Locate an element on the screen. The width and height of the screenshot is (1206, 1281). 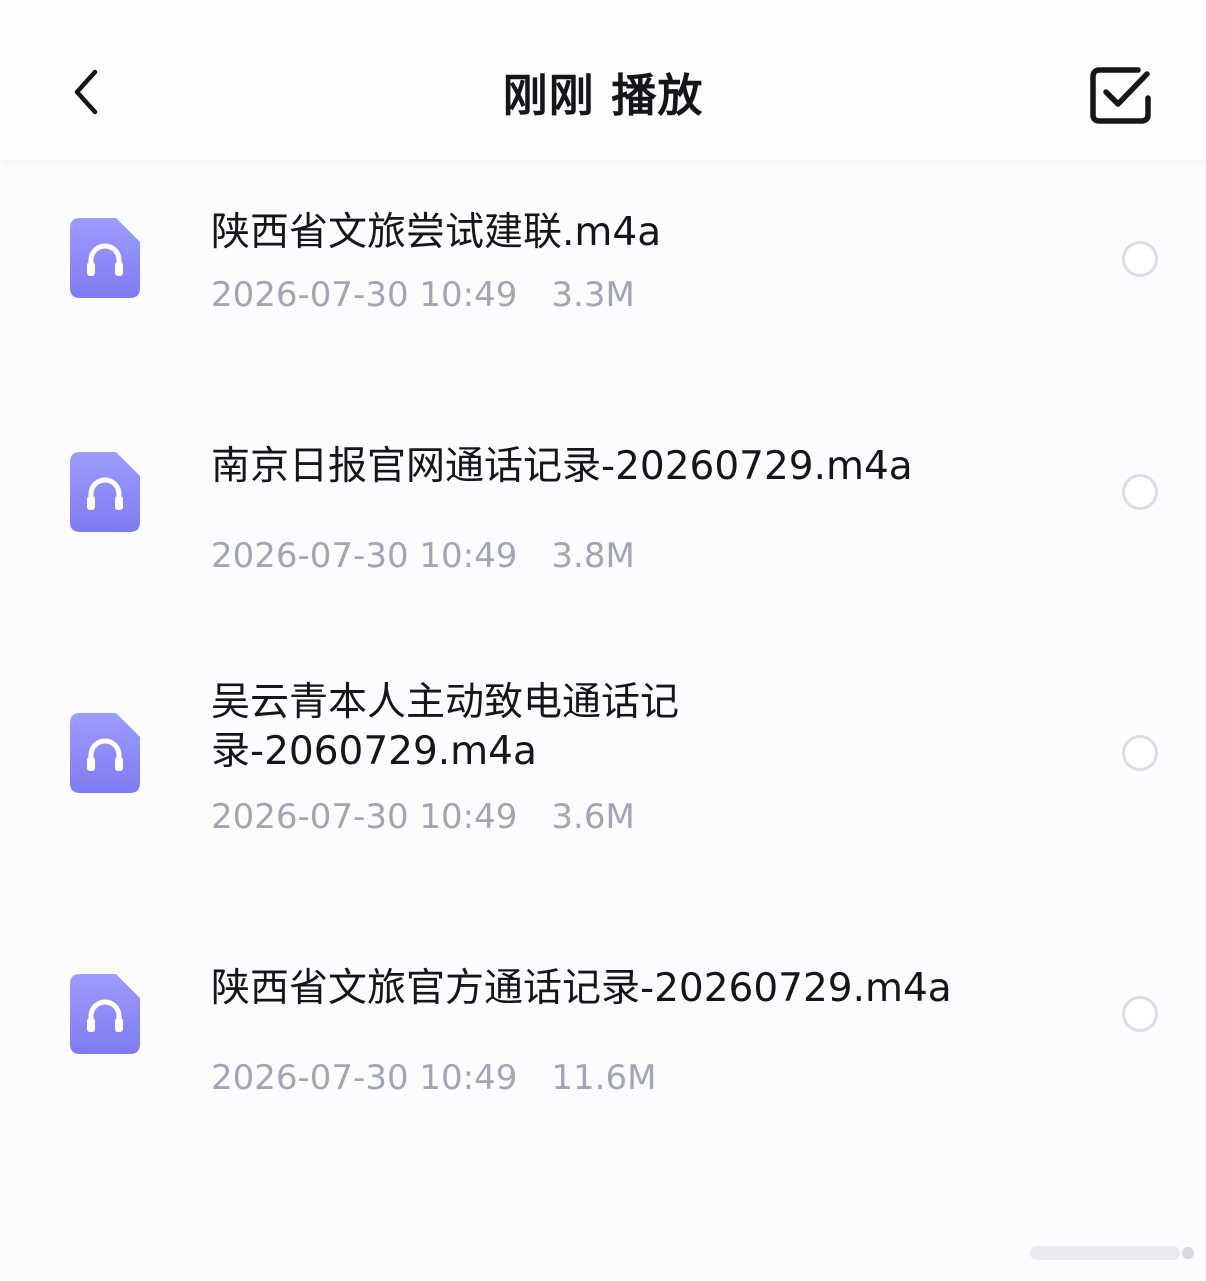
page-title: 刚刚 播放 is located at coordinates (603, 95).